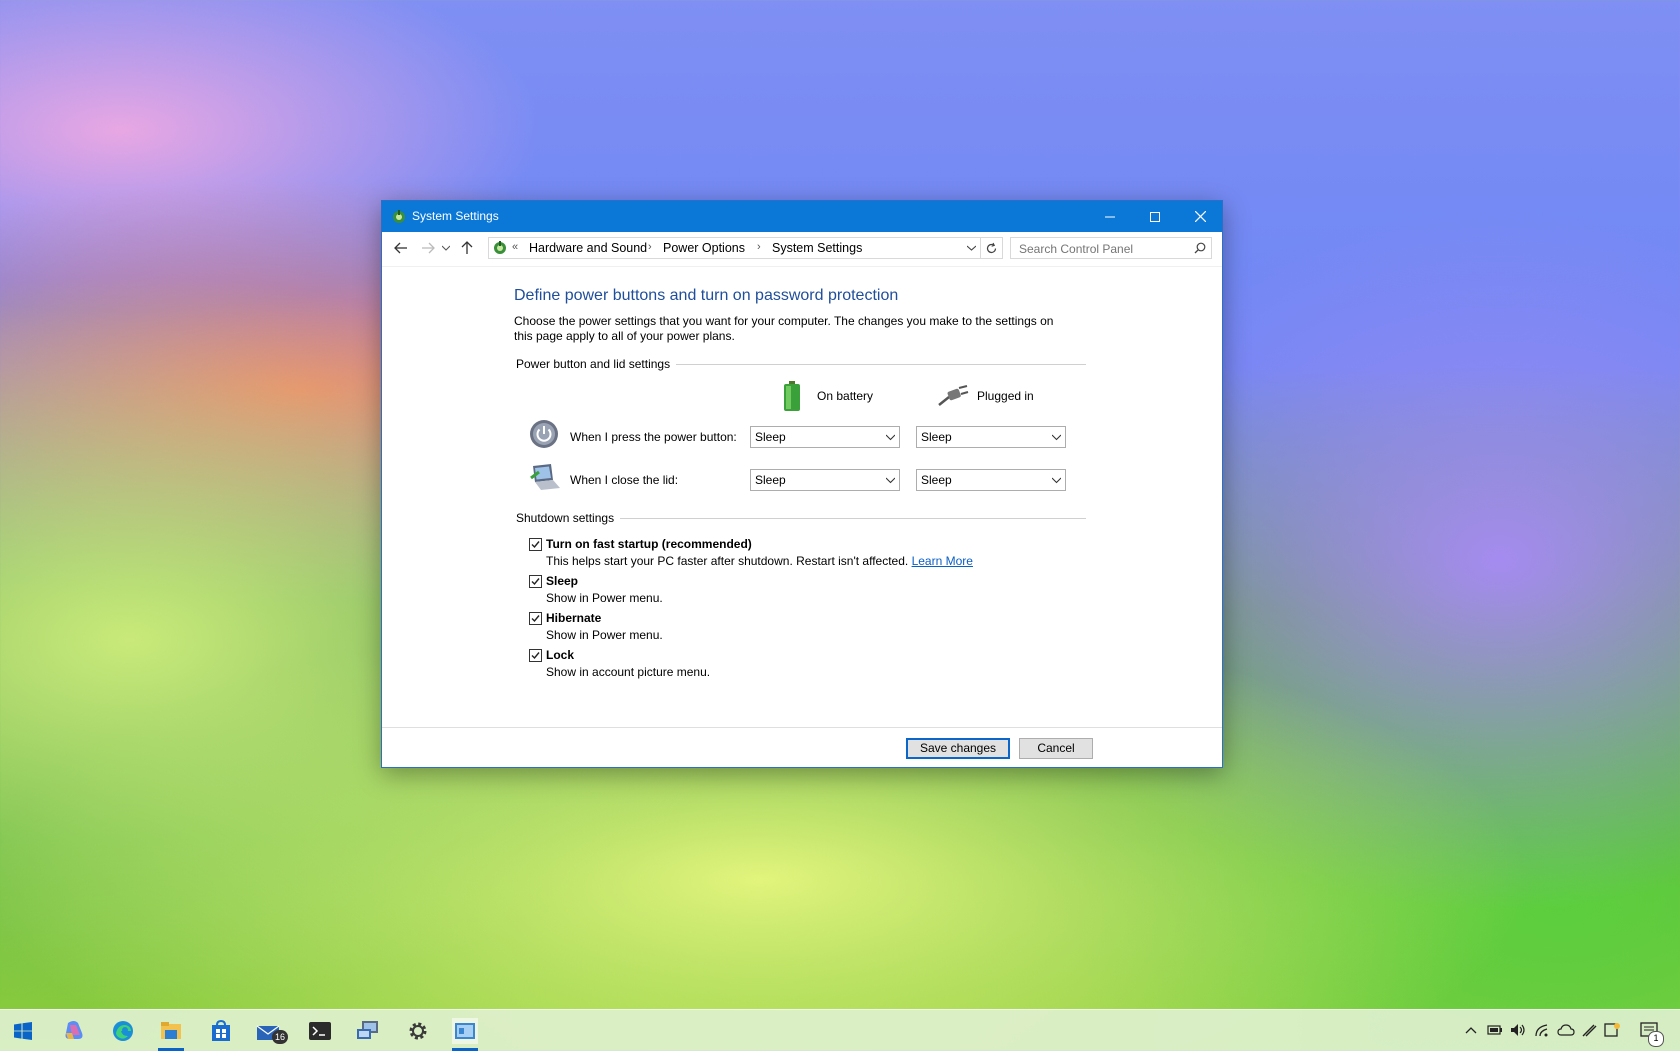 This screenshot has width=1680, height=1051. Describe the element at coordinates (568, 518) in the screenshot. I see `shutdown-section-label: Shutdown settings` at that location.